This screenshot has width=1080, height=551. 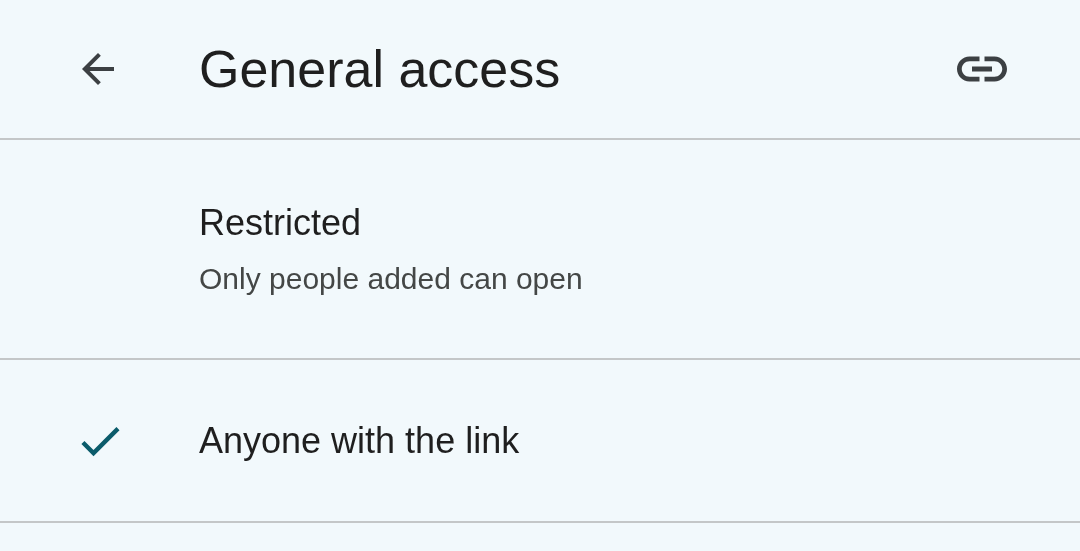 What do you see at coordinates (391, 279) in the screenshot?
I see `option-description: Only people added can open` at bounding box center [391, 279].